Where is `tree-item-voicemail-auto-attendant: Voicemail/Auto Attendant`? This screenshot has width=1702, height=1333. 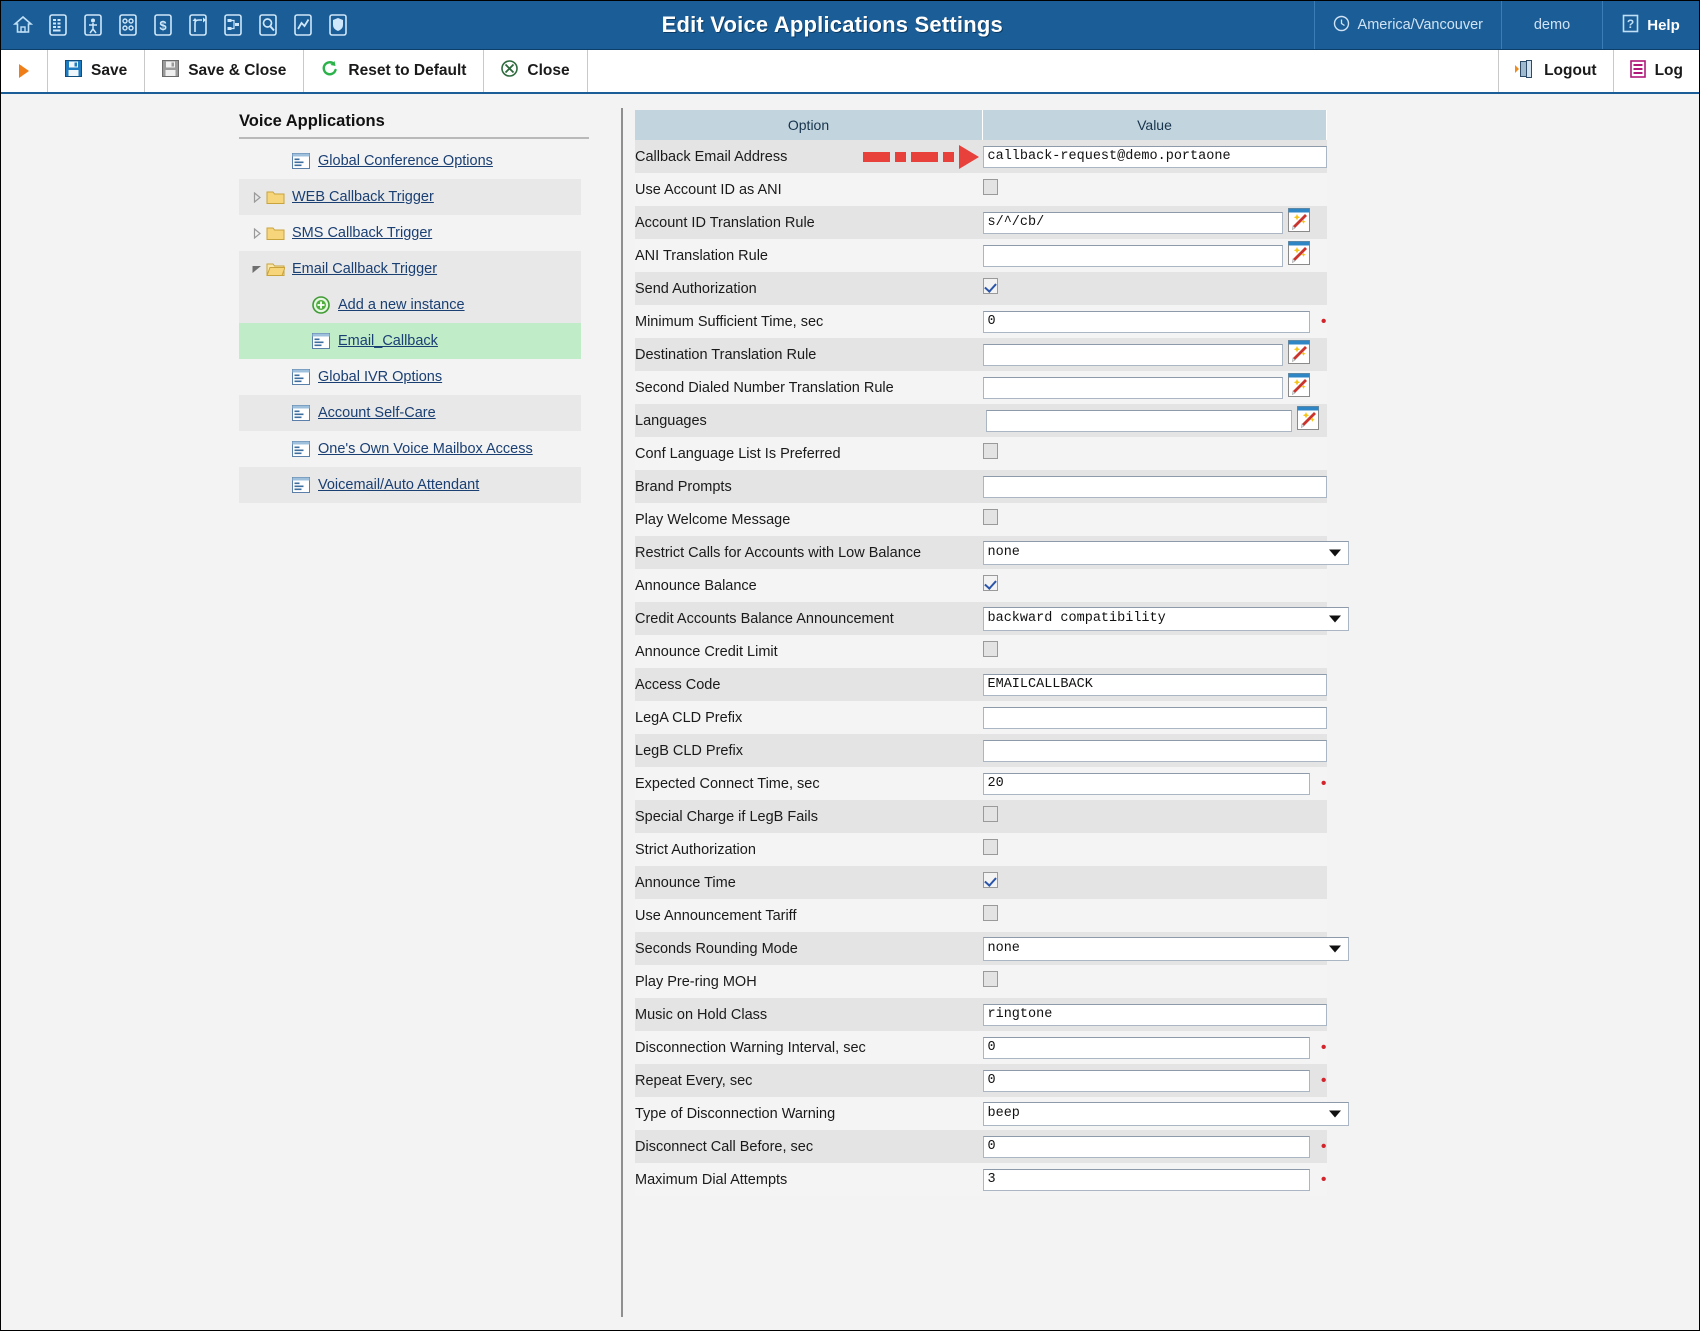
tree-item-voicemail-auto-attendant: Voicemail/Auto Attendant is located at coordinates (410, 485).